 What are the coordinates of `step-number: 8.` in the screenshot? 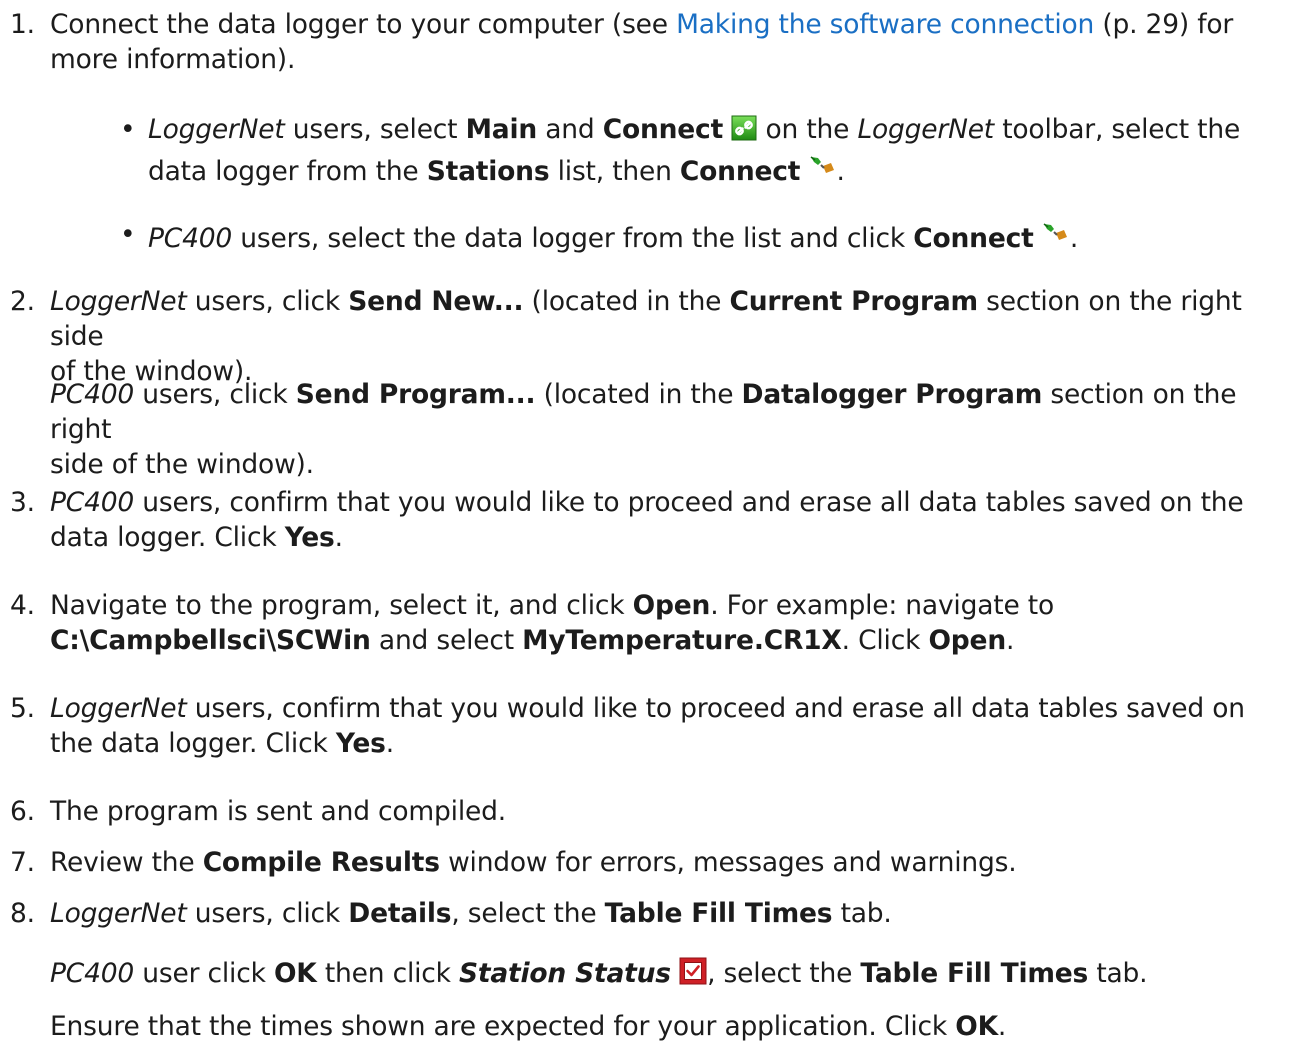 It's located at (22, 913).